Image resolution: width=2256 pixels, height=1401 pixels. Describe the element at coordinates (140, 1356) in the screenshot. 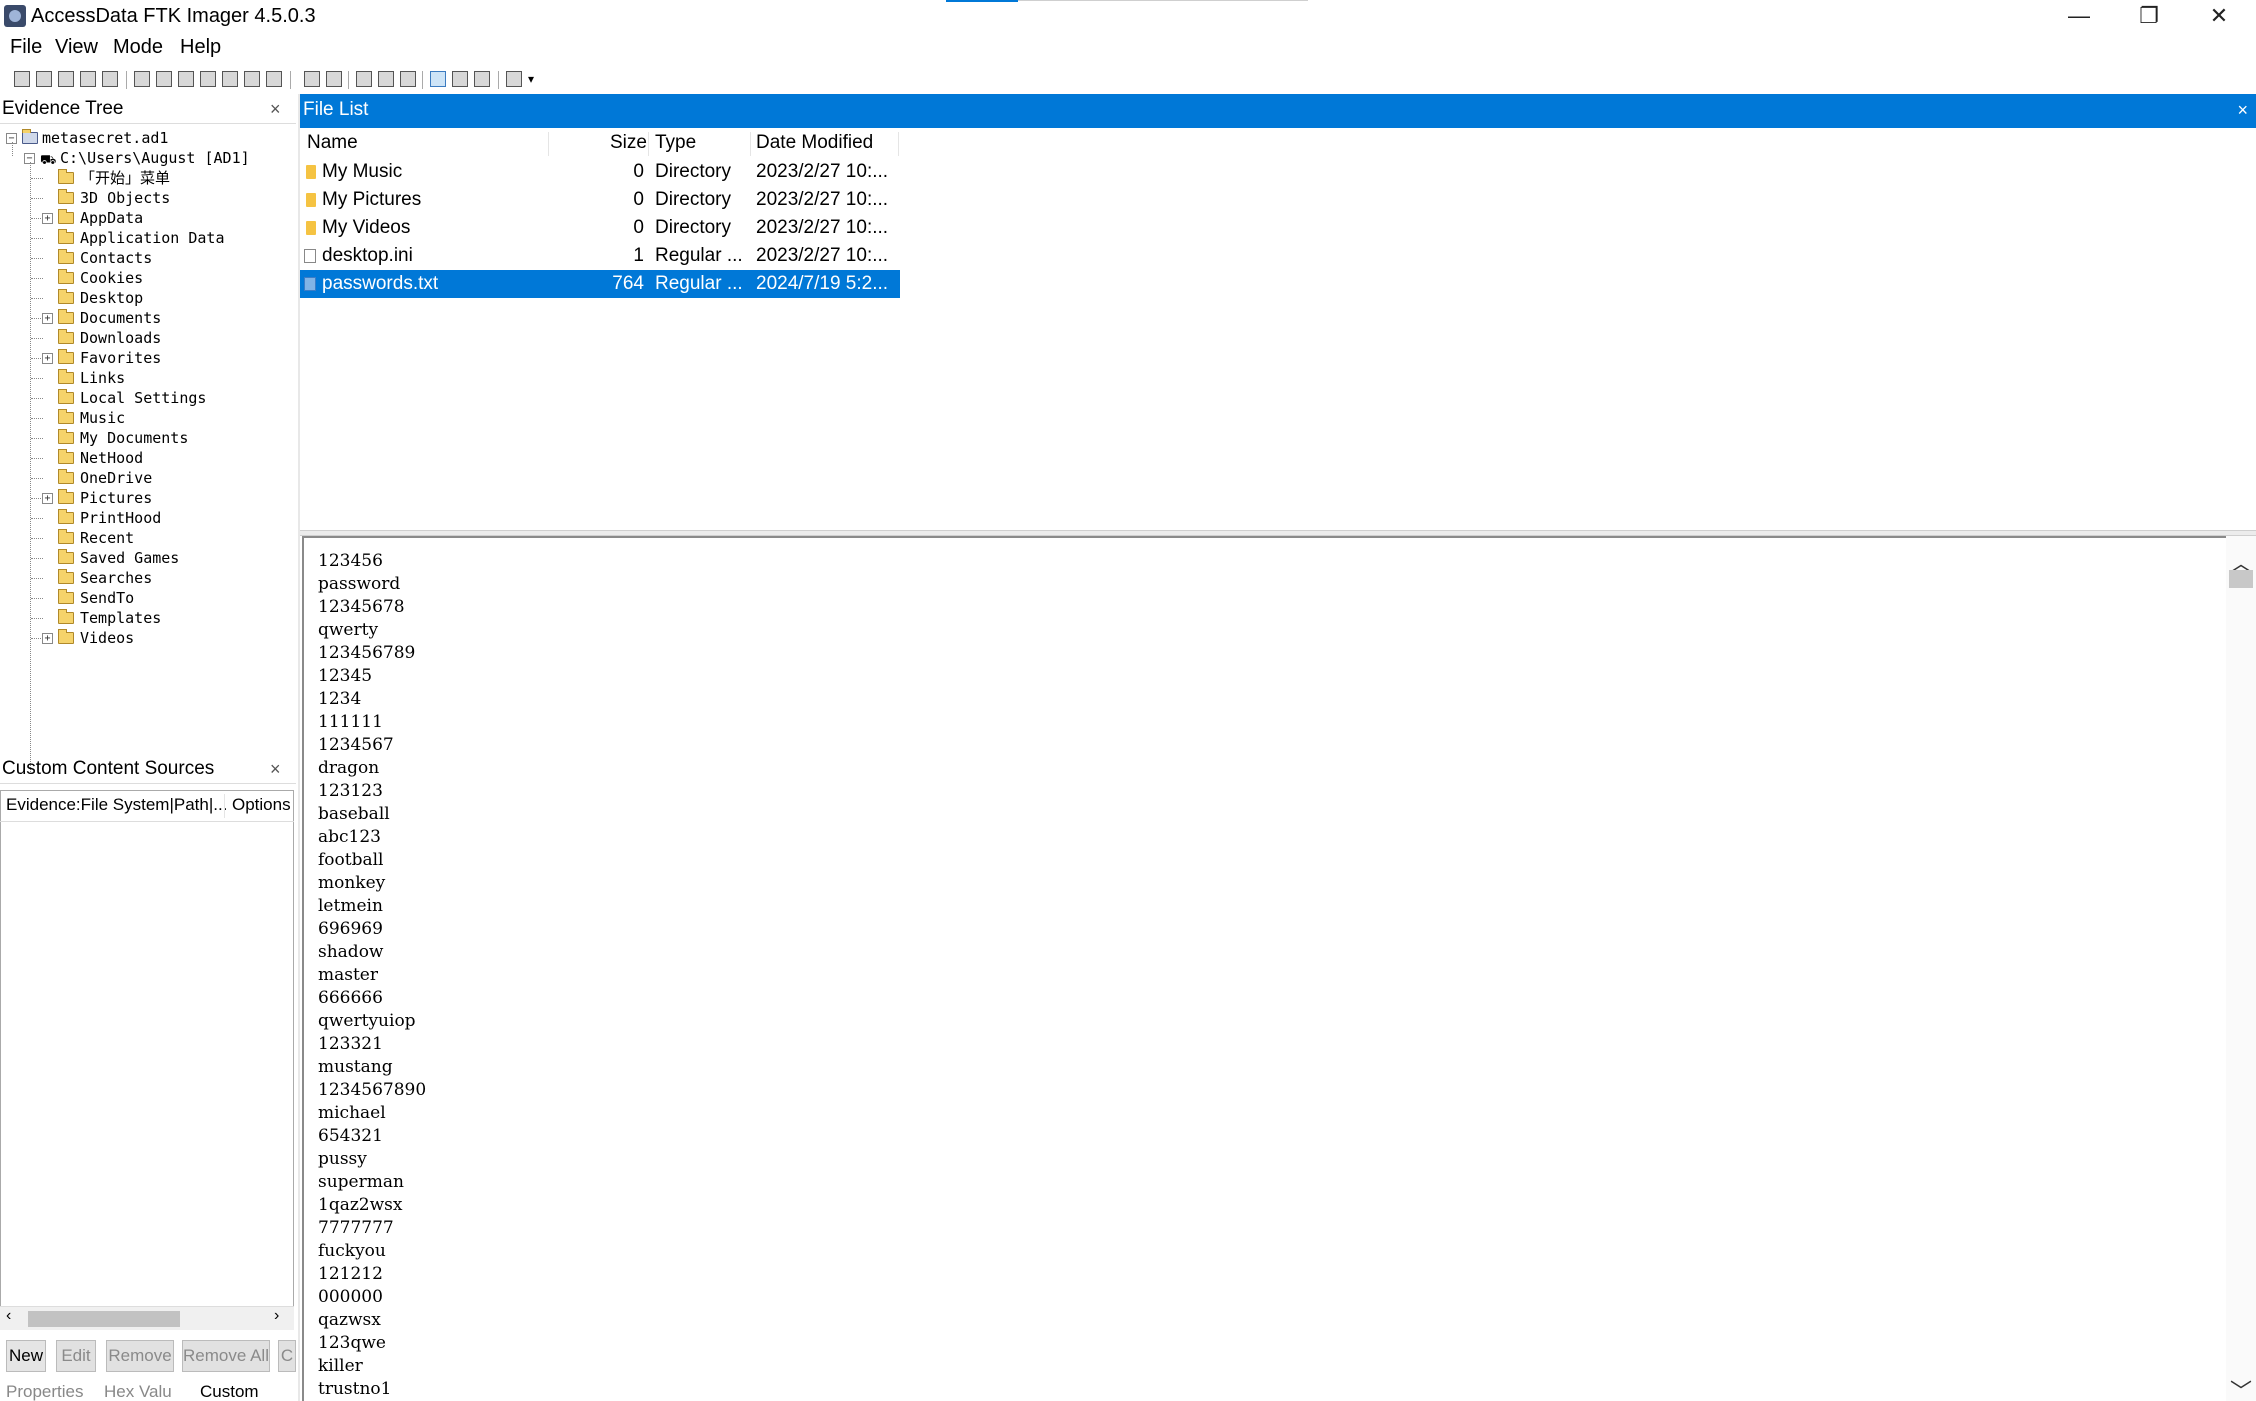

I see `remove-button: Remove` at that location.